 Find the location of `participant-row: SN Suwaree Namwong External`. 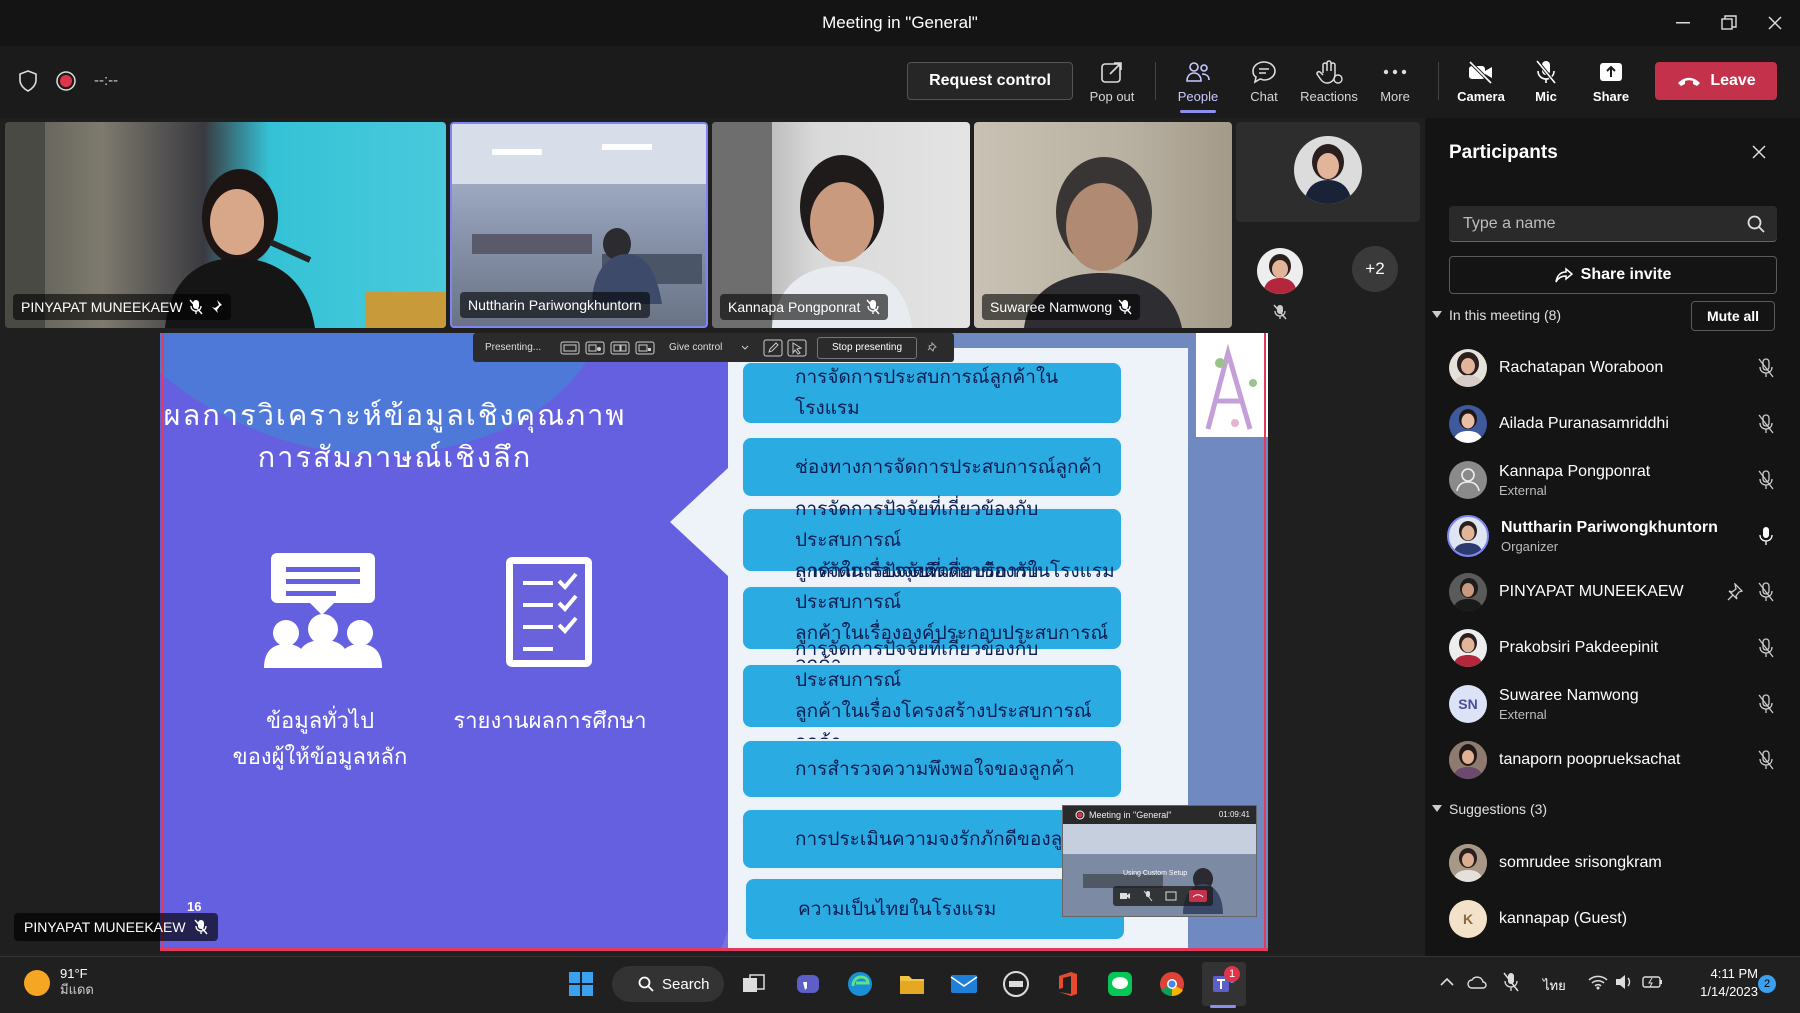

participant-row: SN Suwaree Namwong External is located at coordinates (1612, 704).